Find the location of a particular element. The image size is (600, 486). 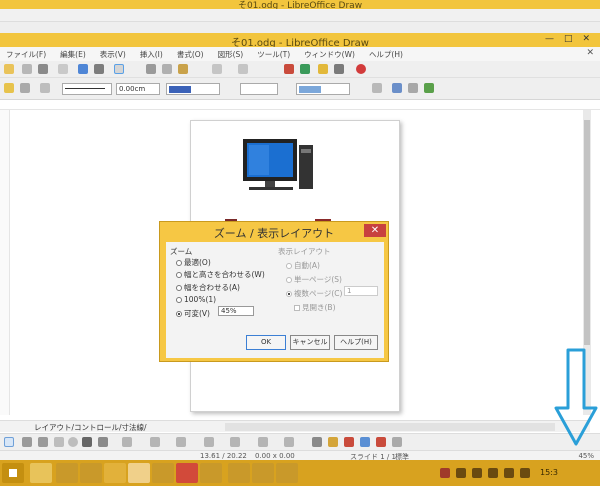

layout-option-columns: 複数ページ(C) is located at coordinates (314, 293).